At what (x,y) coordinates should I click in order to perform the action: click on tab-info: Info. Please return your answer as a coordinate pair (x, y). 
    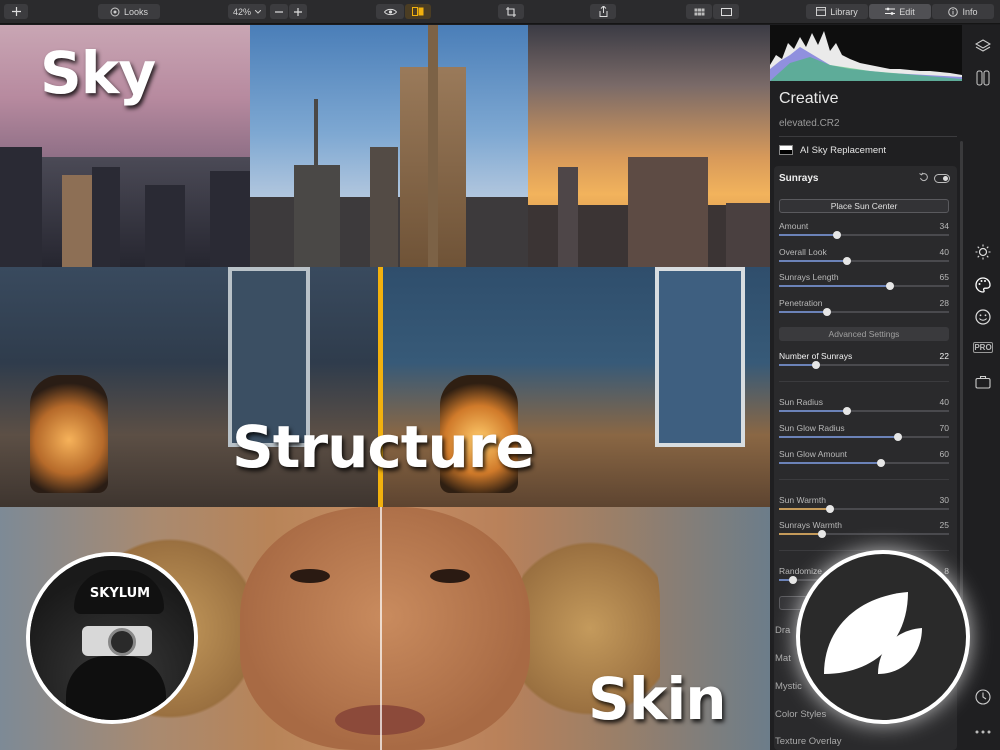
    Looking at the image, I should click on (963, 11).